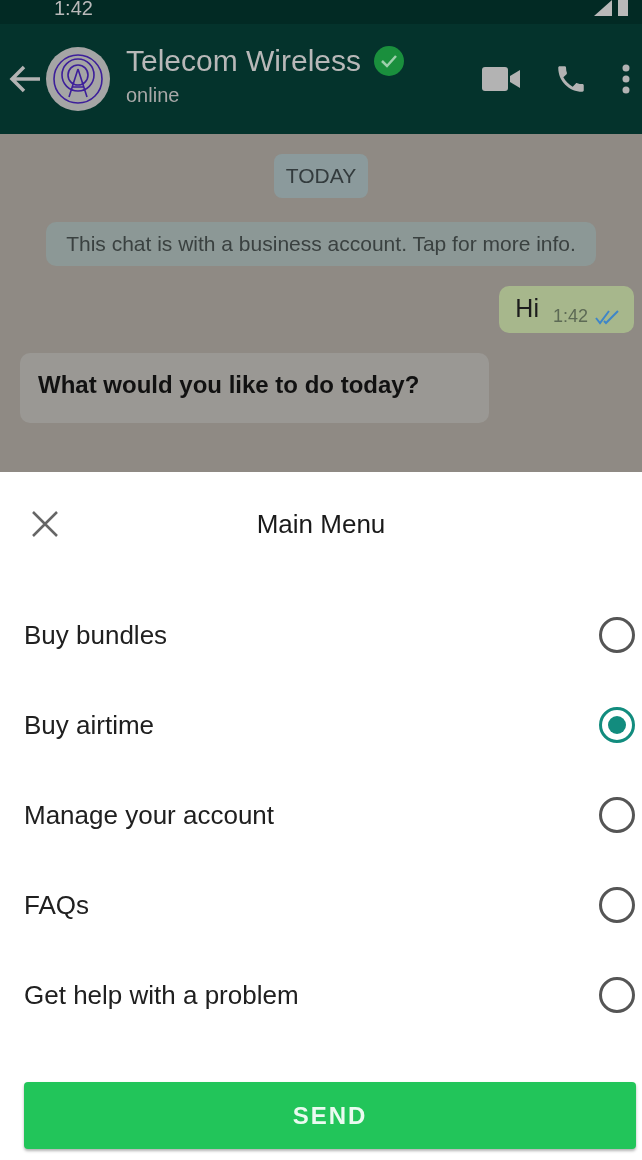 This screenshot has width=642, height=1160. Describe the element at coordinates (527, 308) in the screenshot. I see `message-text: Hi` at that location.